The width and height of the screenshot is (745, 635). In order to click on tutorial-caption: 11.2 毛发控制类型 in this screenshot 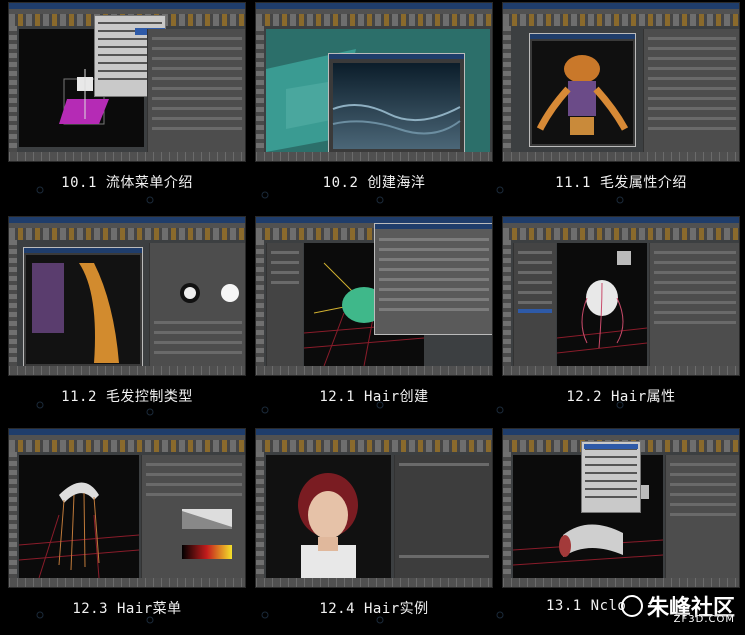, I will do `click(127, 397)`.